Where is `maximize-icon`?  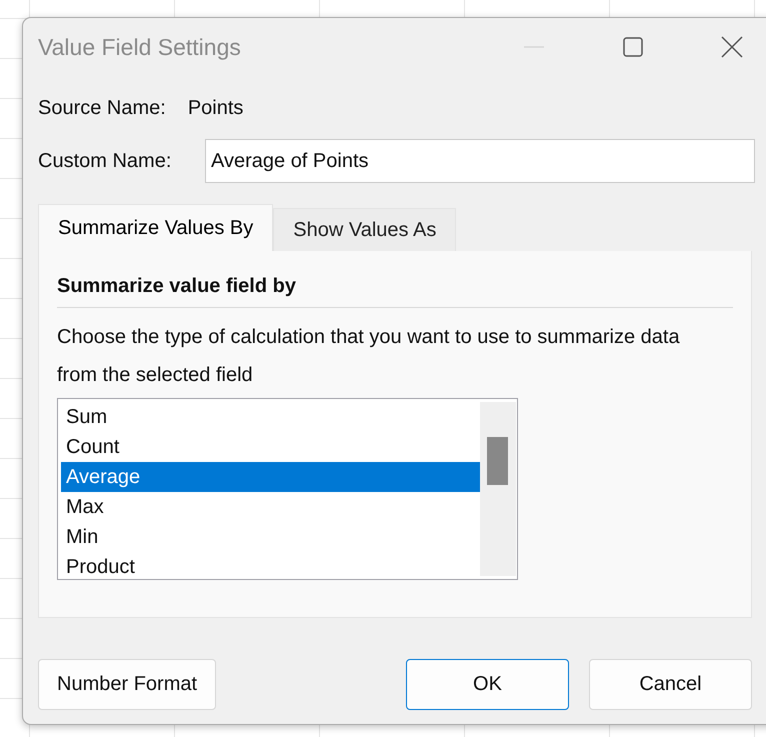
maximize-icon is located at coordinates (633, 47).